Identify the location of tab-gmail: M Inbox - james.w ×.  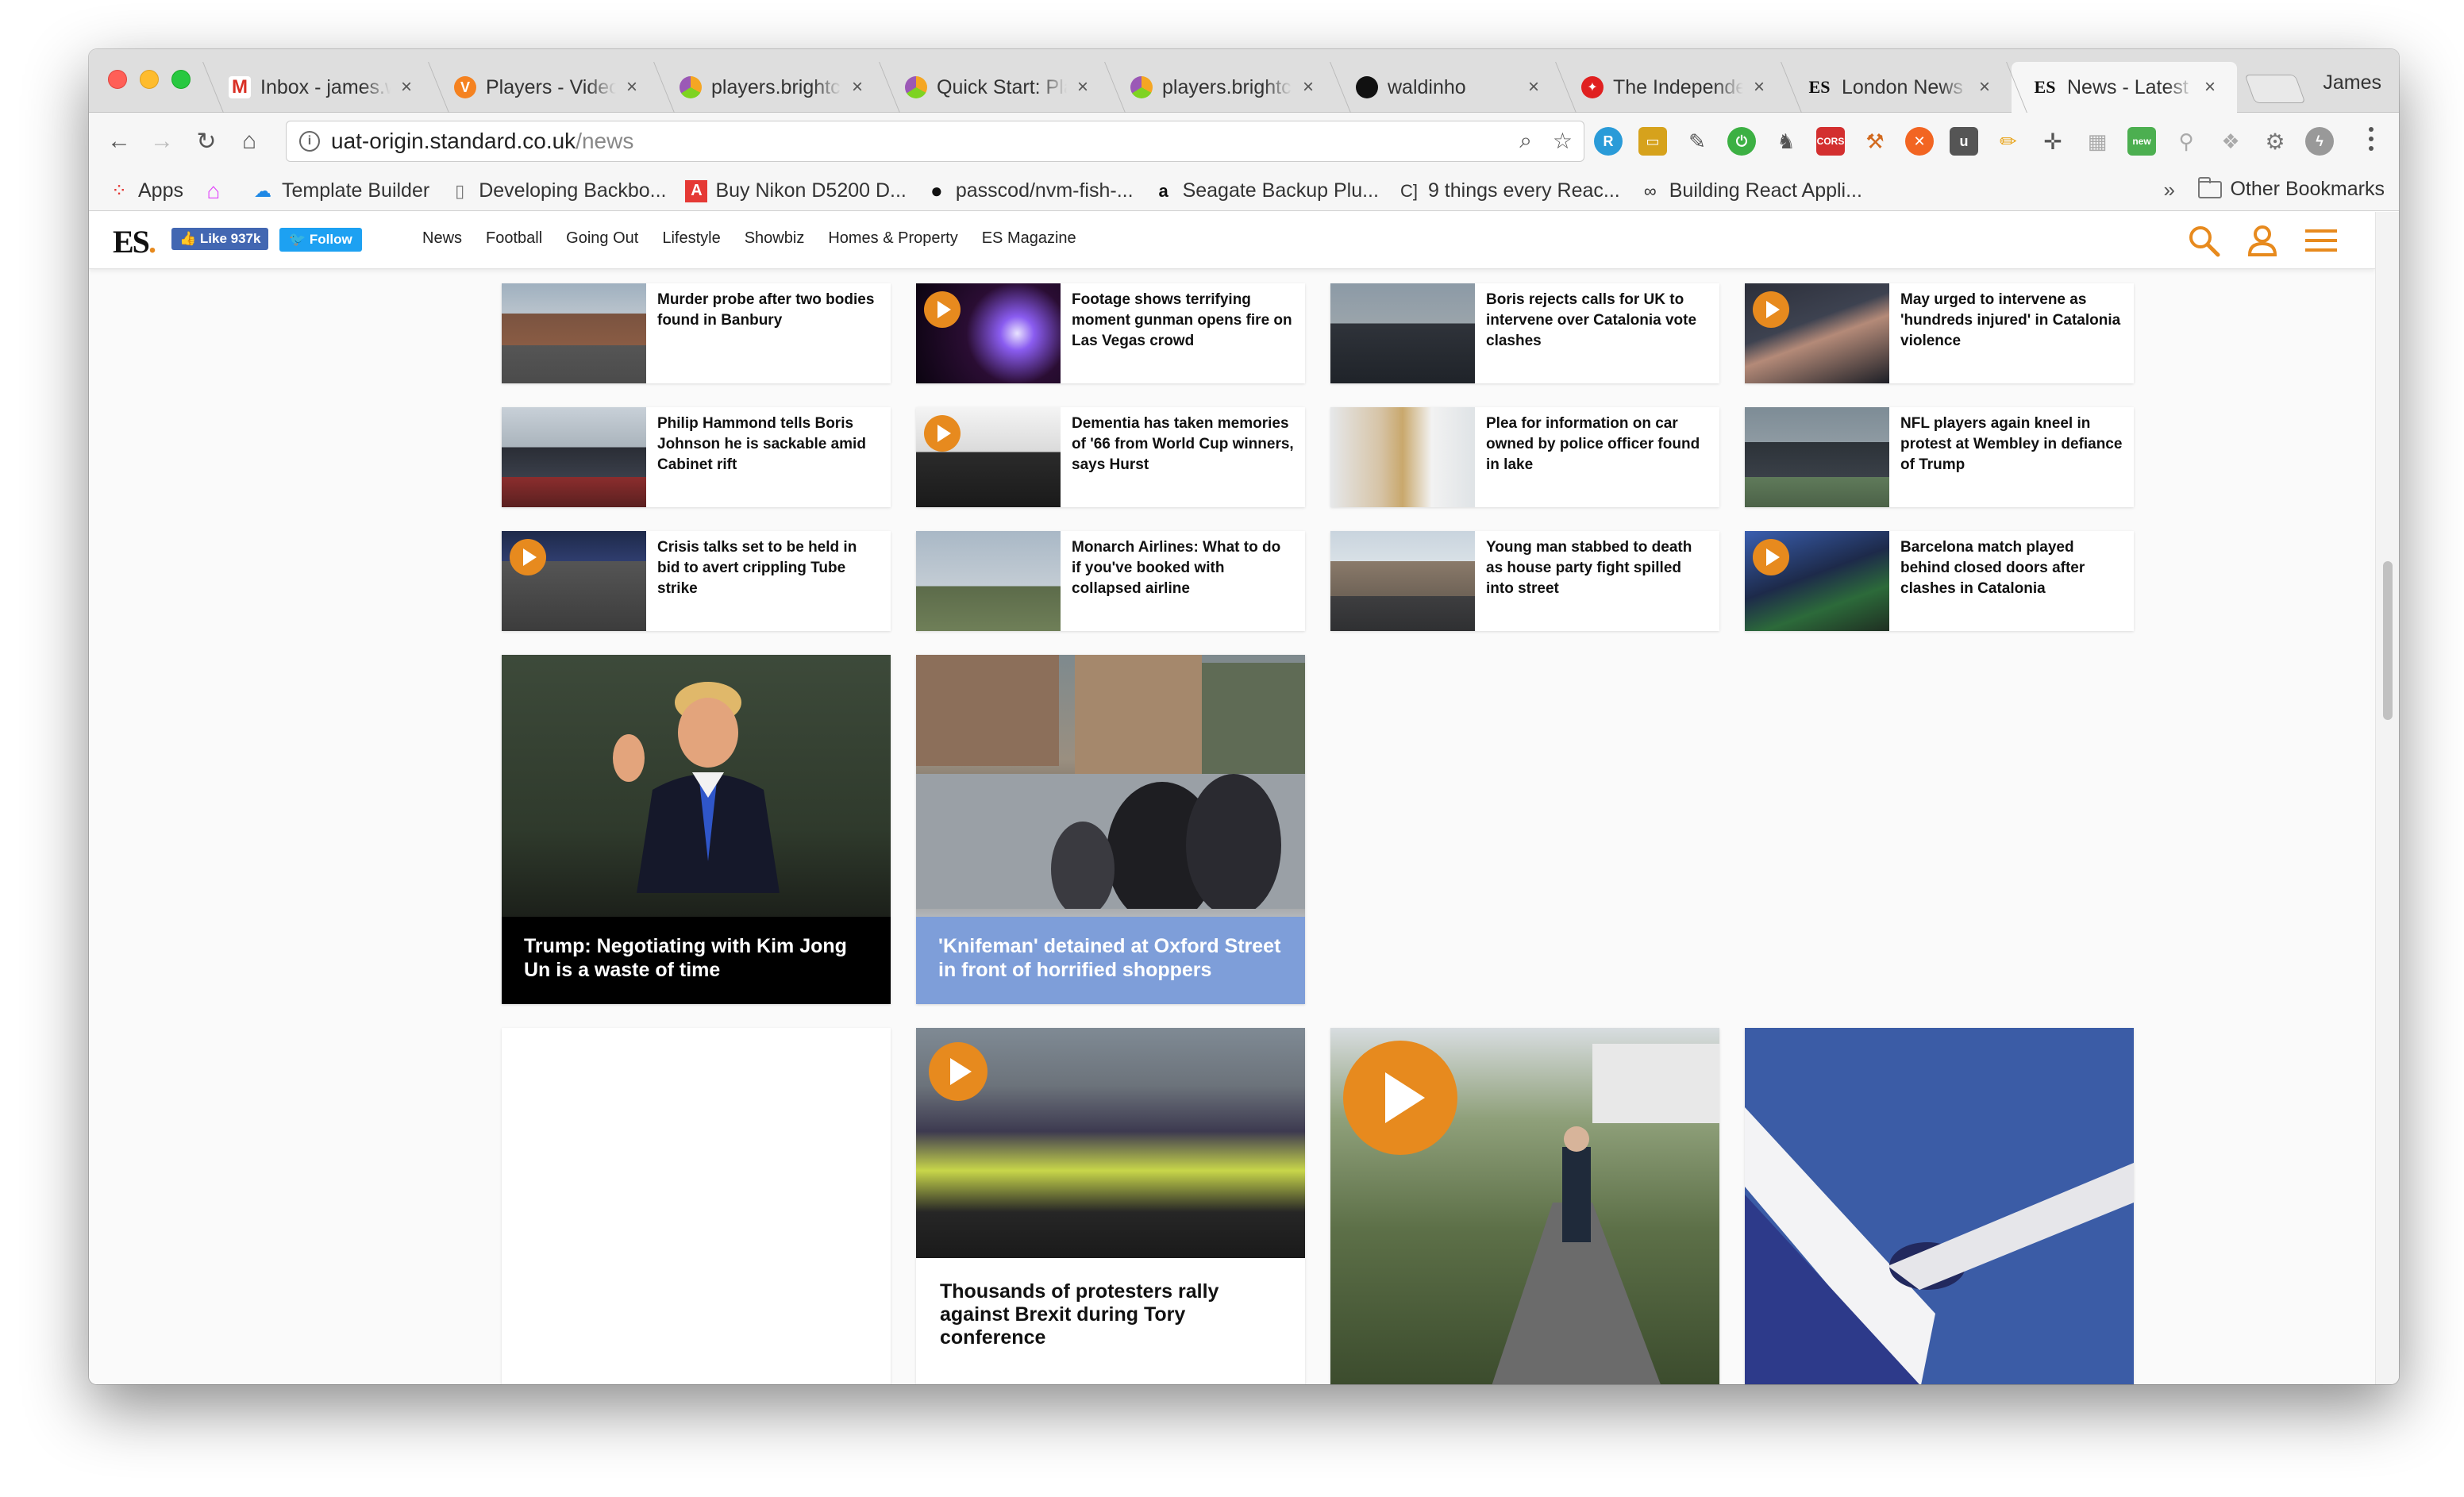
(320, 87).